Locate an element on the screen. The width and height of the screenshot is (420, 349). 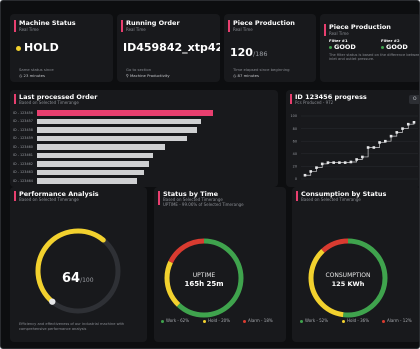
filter2-value: GOOD is located at coordinates (394, 47).